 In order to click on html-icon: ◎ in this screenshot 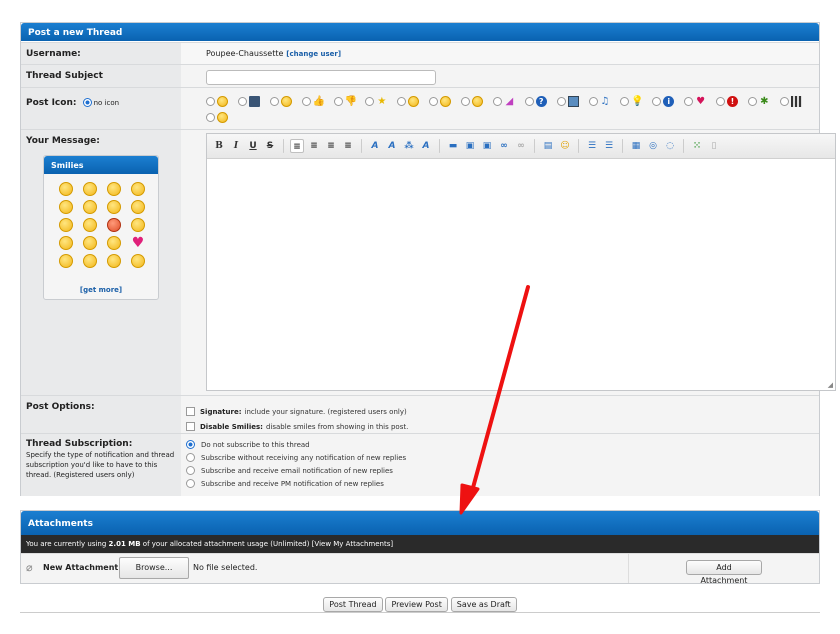, I will do `click(653, 146)`.